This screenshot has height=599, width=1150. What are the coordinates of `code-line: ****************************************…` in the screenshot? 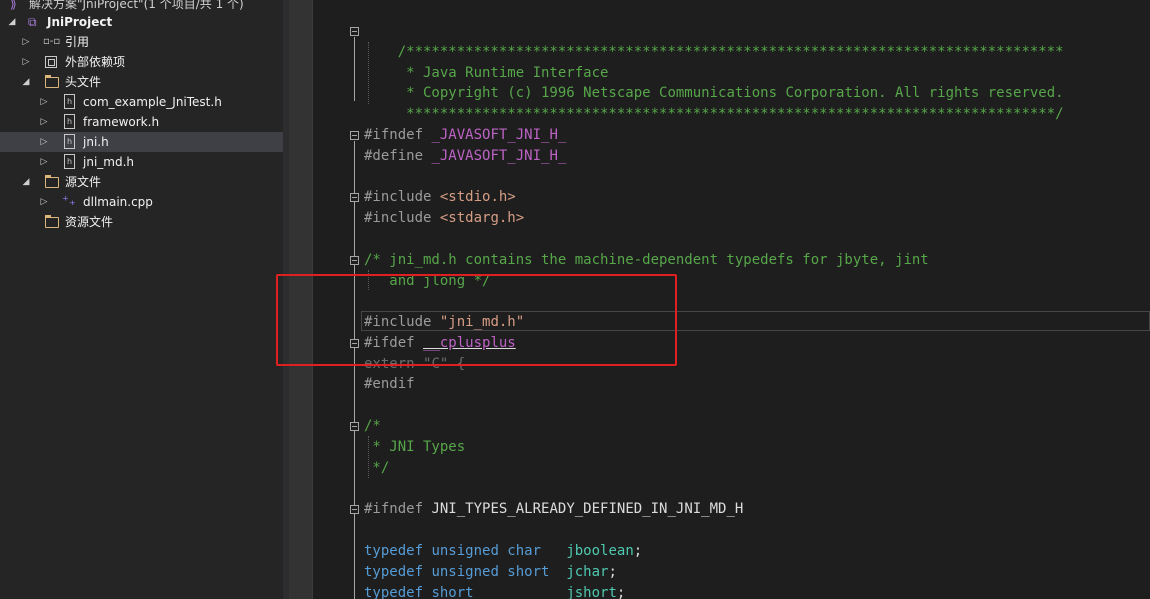 It's located at (714, 93).